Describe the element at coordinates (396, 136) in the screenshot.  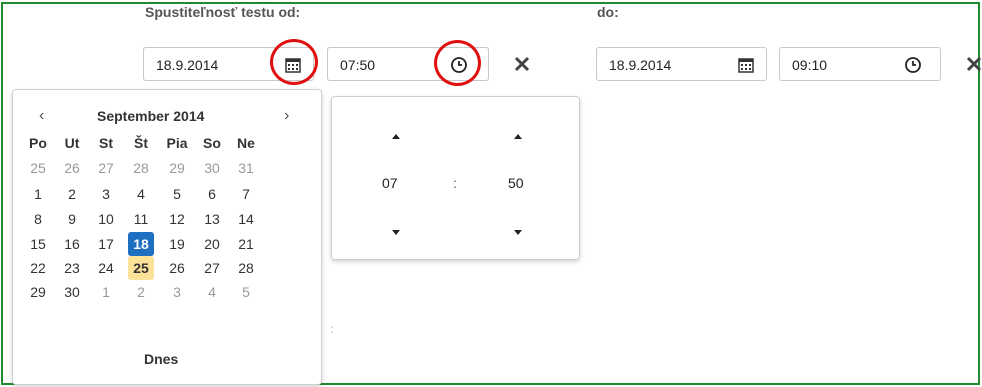
I see `hour-up-arrow` at that location.